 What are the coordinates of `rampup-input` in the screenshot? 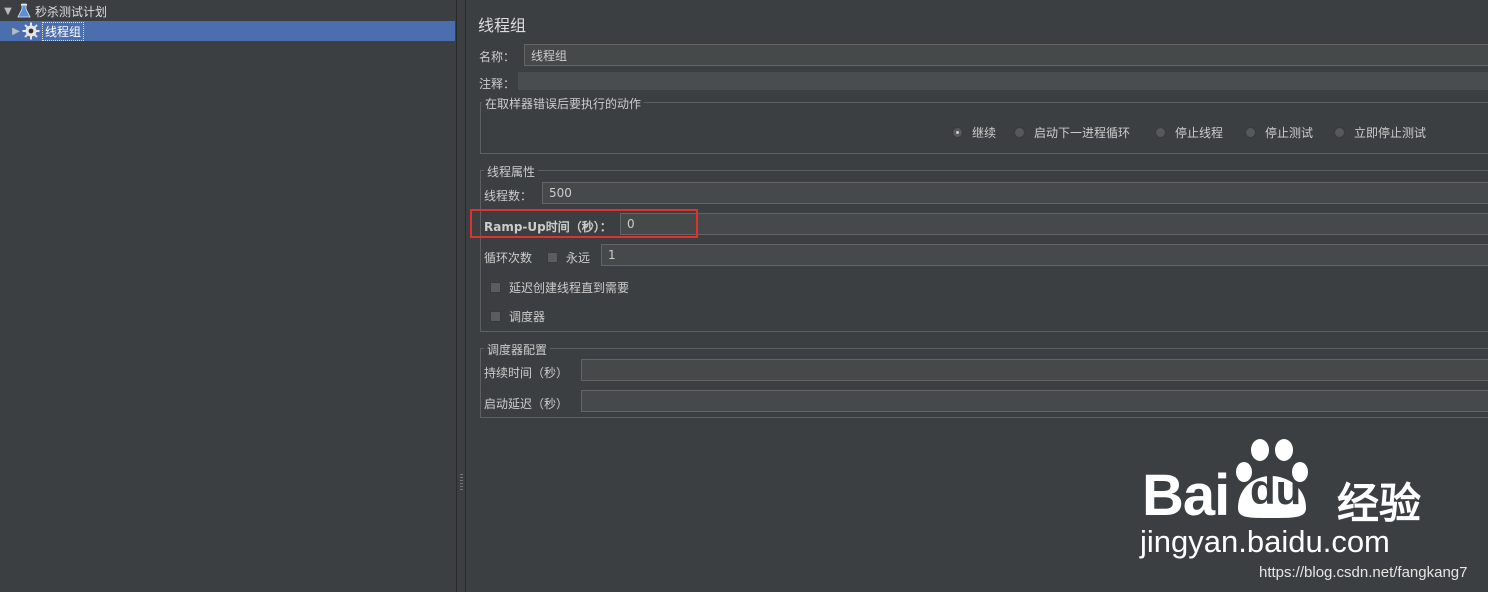 It's located at (1054, 224).